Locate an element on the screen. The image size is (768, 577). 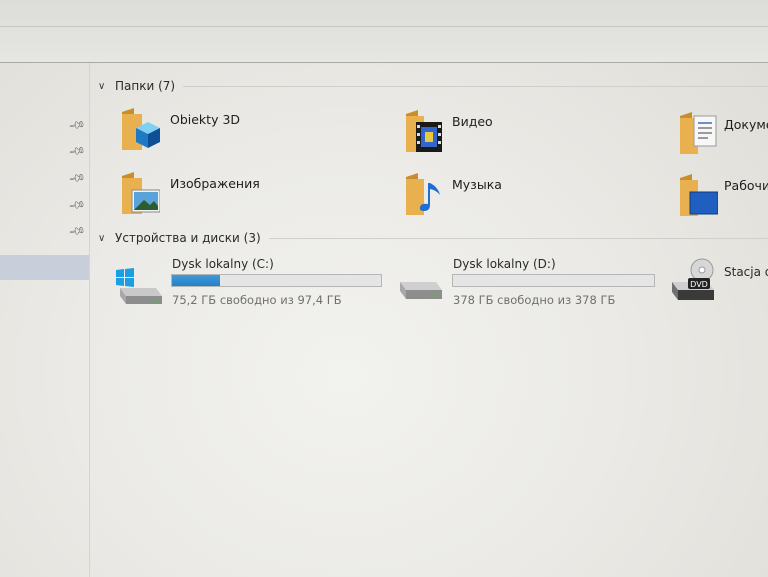
drive-free-space: 378 ГБ свободно из 378 ГБ is located at coordinates (534, 300).